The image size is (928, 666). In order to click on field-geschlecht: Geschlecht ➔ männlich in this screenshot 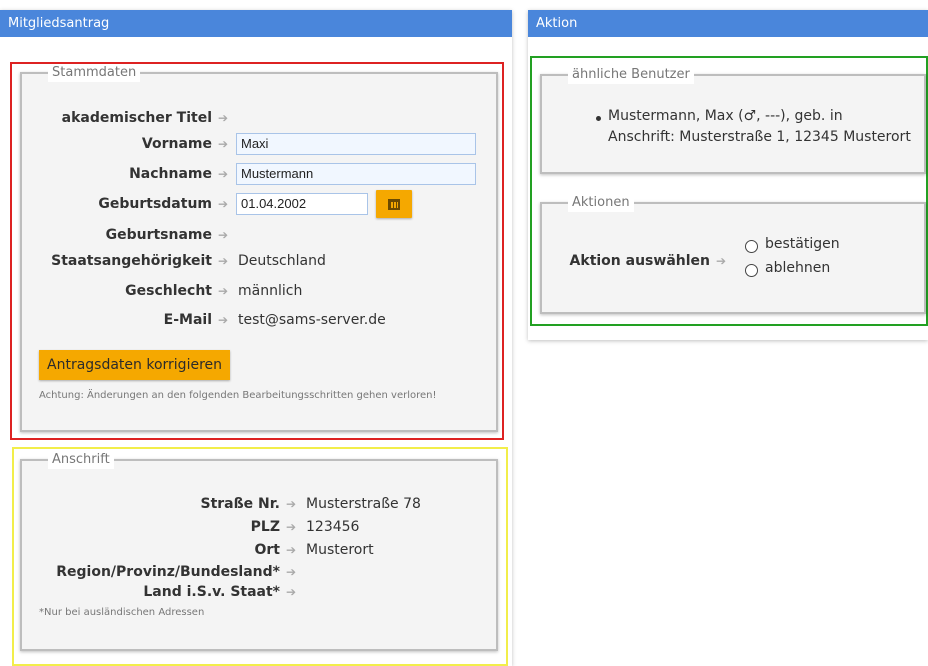, I will do `click(261, 291)`.